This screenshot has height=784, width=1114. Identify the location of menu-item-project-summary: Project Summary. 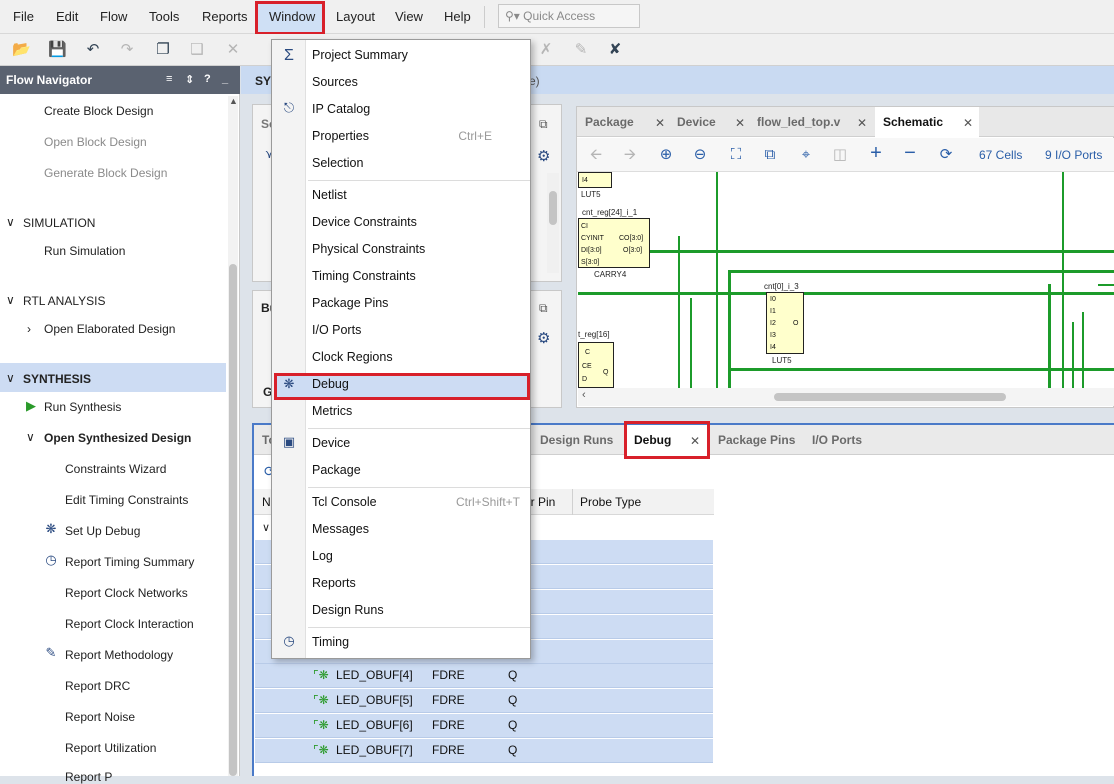
(360, 55).